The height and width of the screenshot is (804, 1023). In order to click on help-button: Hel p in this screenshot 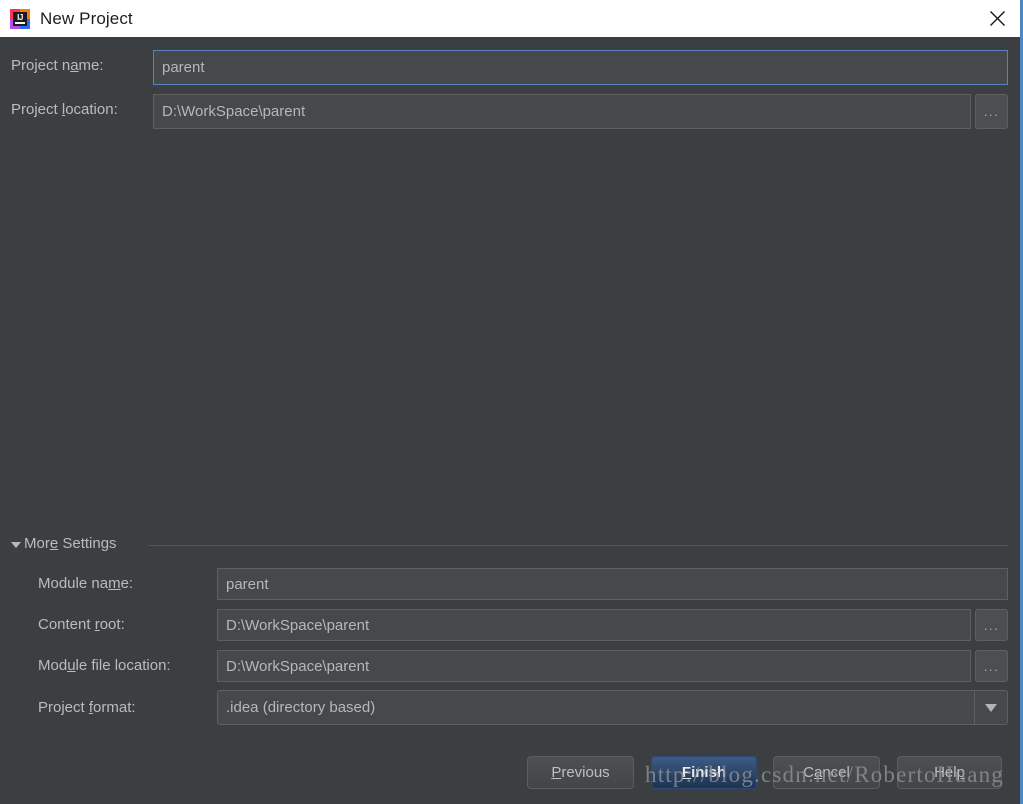, I will do `click(949, 772)`.